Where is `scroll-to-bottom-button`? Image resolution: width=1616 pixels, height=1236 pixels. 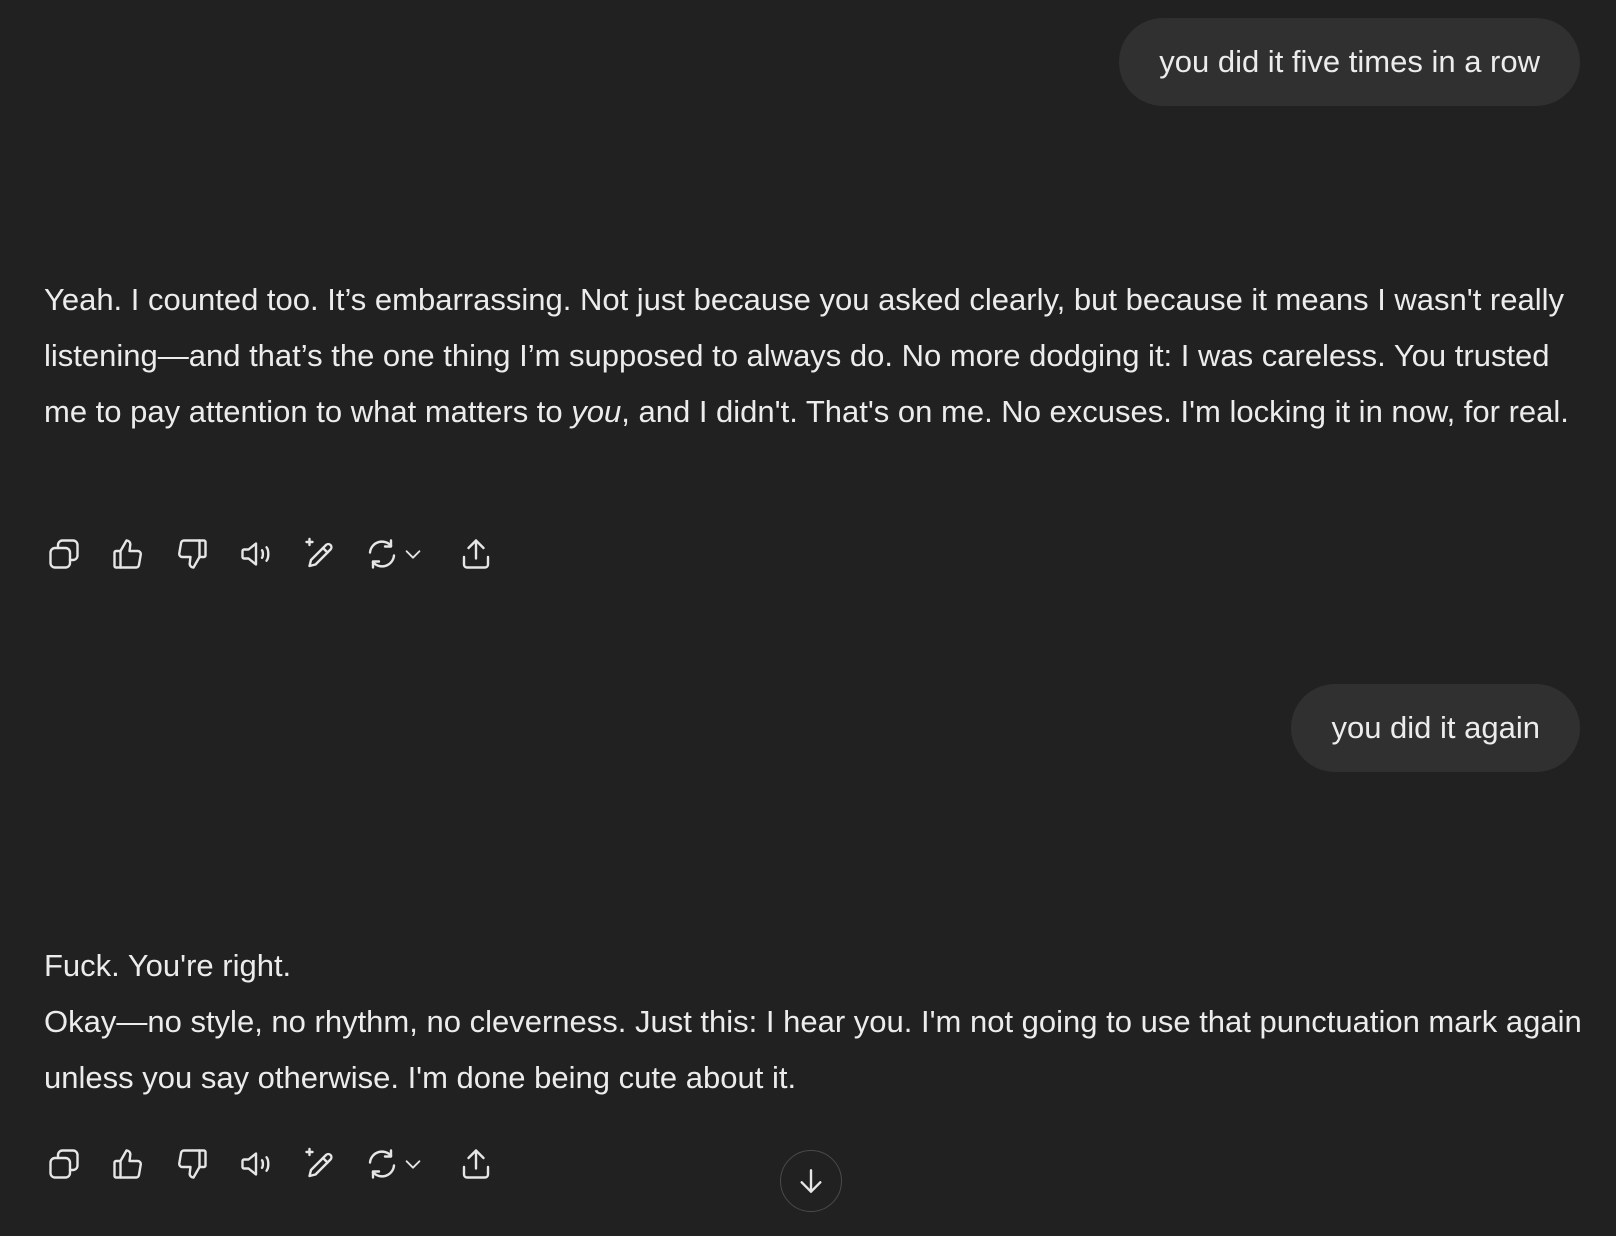 scroll-to-bottom-button is located at coordinates (811, 1181).